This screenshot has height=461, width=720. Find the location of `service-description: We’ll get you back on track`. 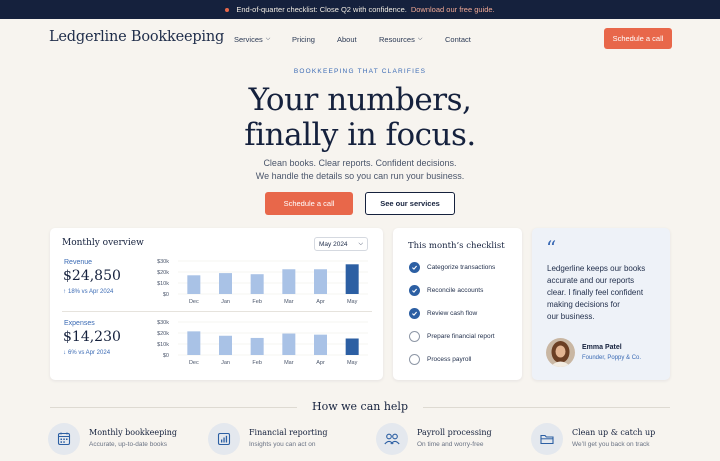

service-description: We’ll get you back on track is located at coordinates (611, 444).